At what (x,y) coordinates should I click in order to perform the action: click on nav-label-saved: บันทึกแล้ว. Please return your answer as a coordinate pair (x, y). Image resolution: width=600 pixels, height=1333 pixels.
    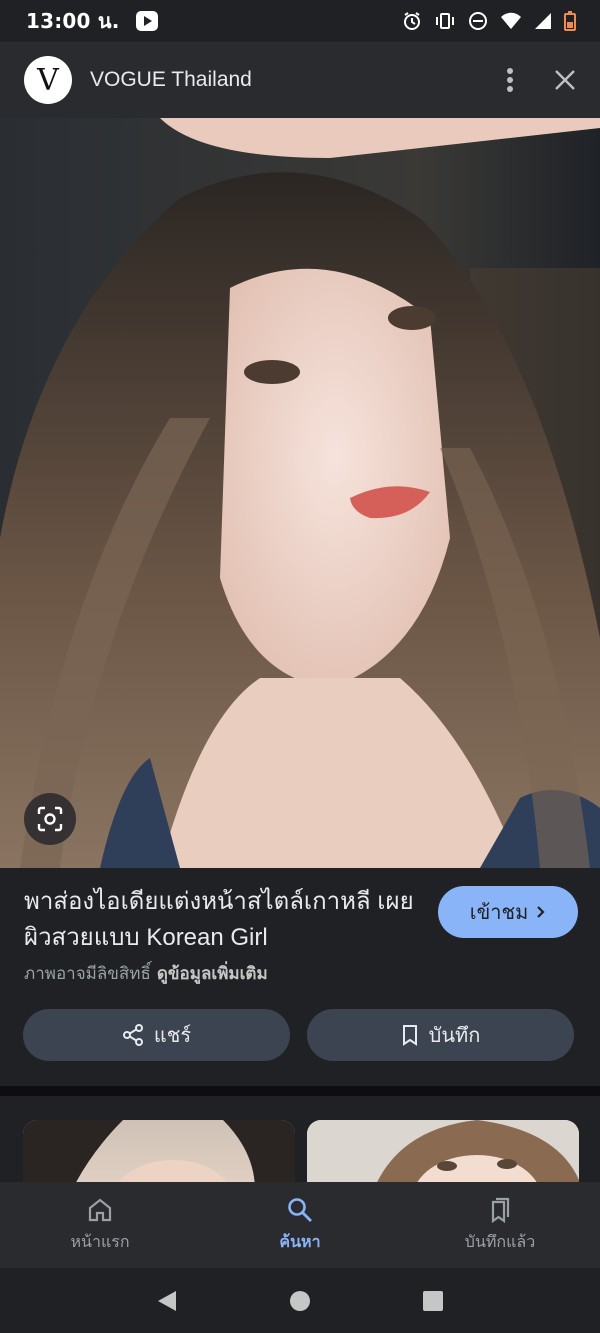
    Looking at the image, I should click on (500, 1242).